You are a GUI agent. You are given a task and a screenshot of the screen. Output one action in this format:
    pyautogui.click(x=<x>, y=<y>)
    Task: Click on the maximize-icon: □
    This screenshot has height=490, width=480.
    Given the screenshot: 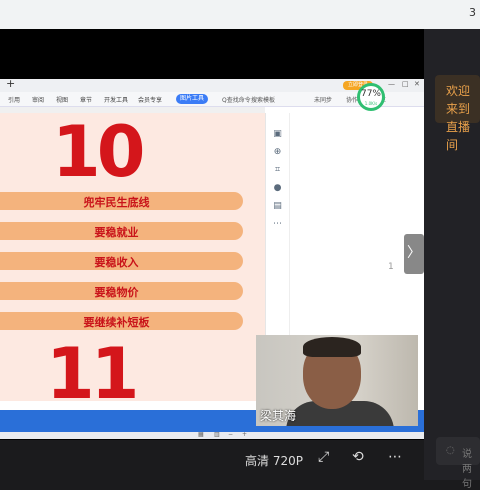 What is the action you would take?
    pyautogui.click(x=405, y=84)
    